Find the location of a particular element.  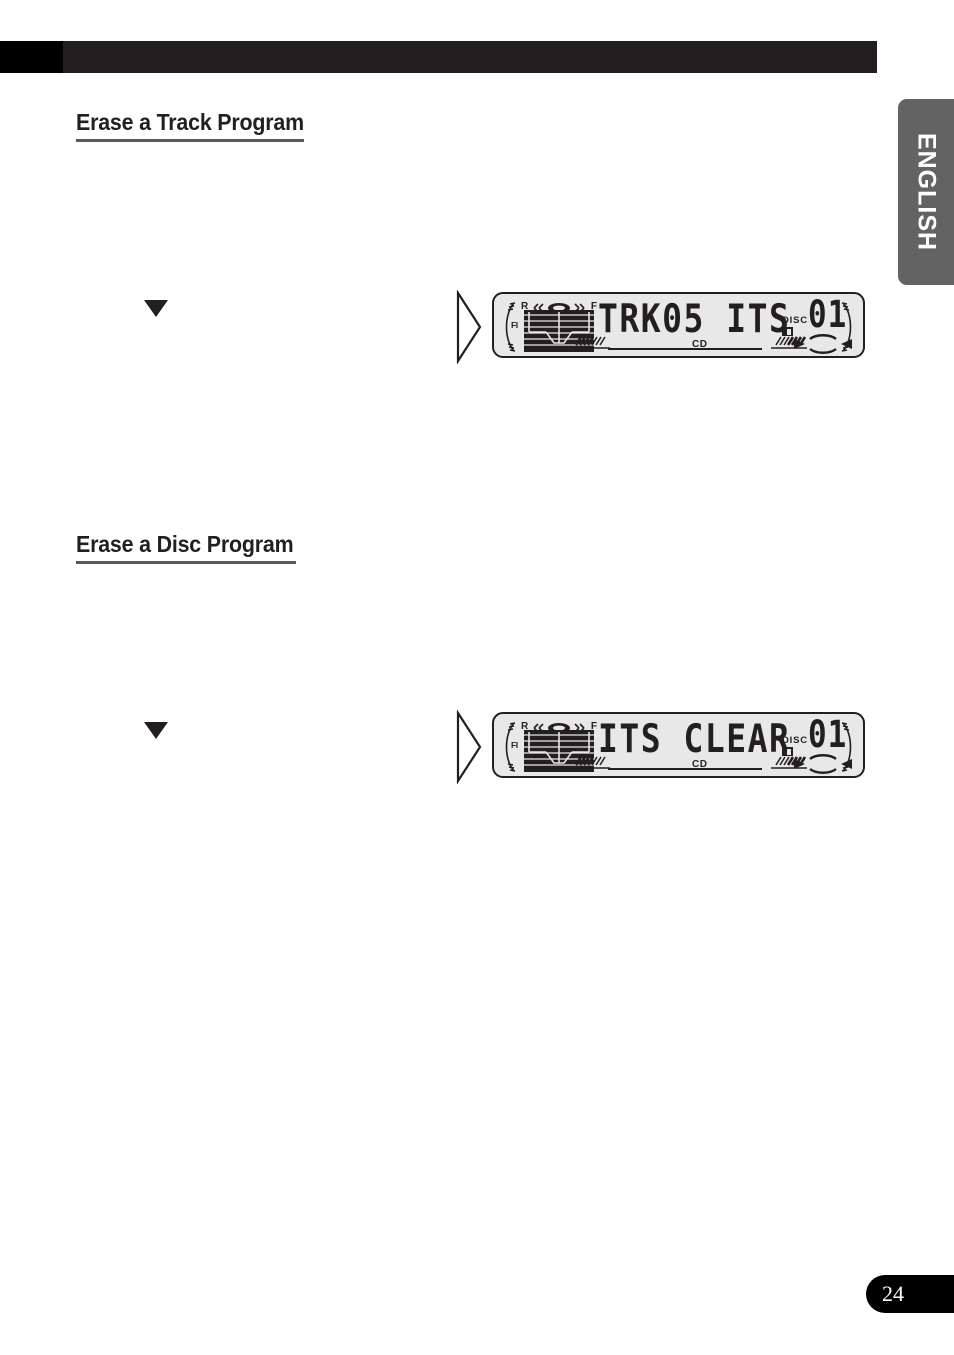

page-title: Erase a Track Program is located at coordinates (190, 122).